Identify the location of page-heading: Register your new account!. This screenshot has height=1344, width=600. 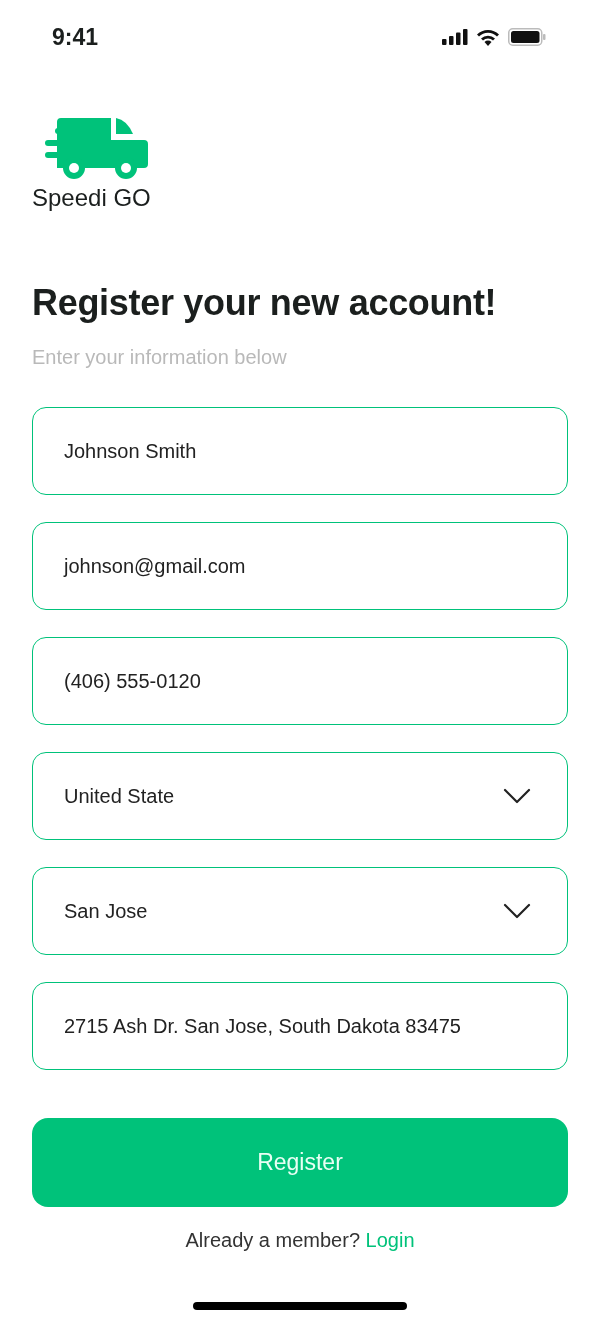
(265, 303).